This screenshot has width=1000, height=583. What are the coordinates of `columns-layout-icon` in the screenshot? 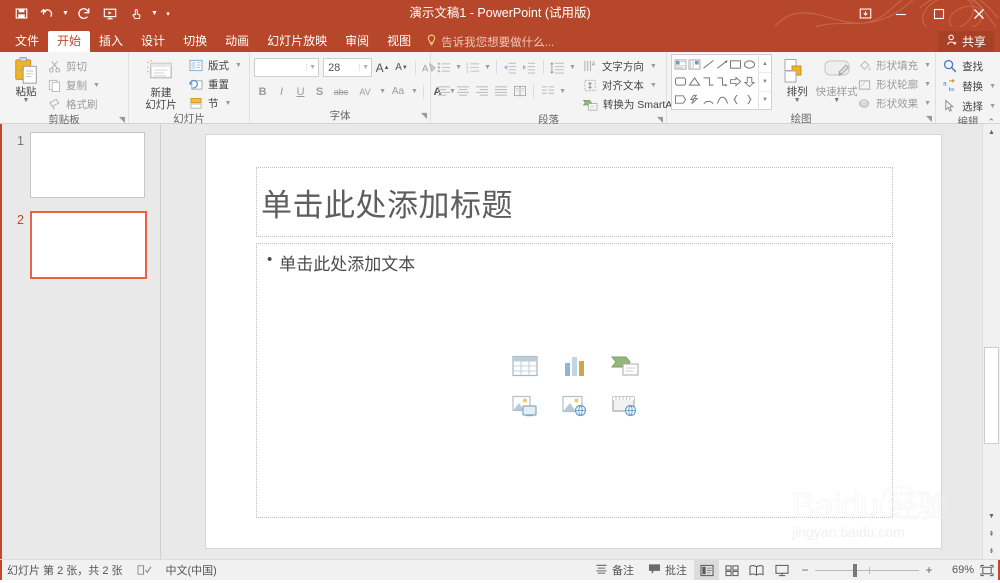 It's located at (547, 91).